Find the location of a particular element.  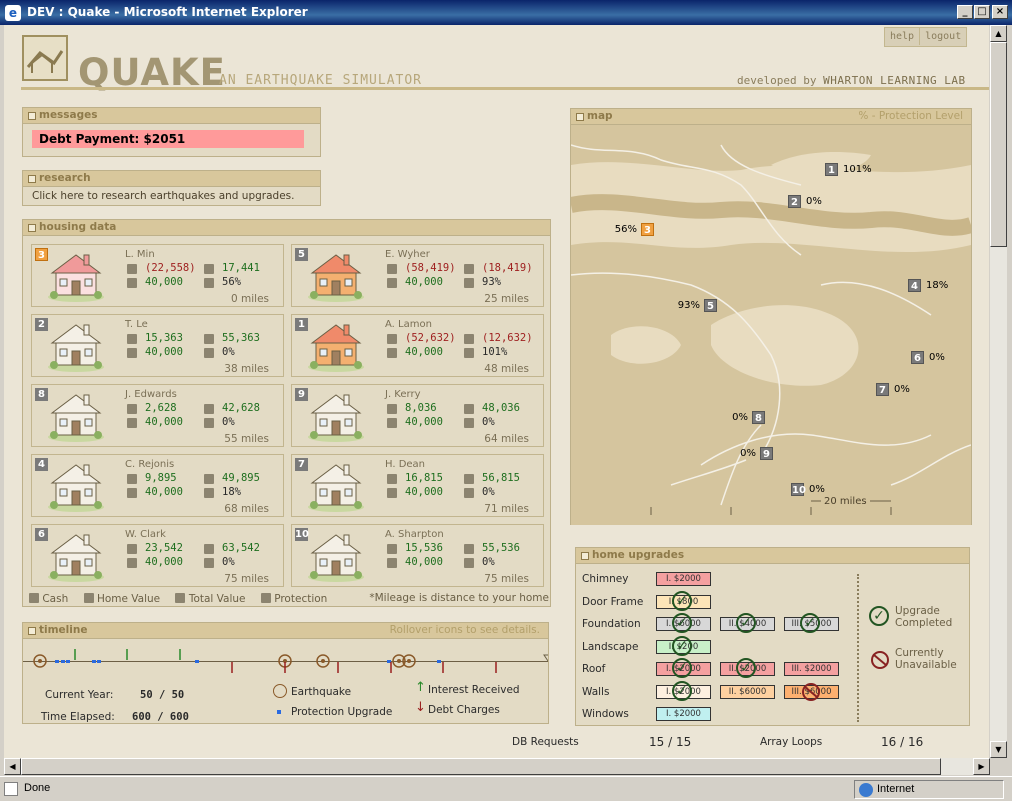

map-marker: 7 is located at coordinates (882, 389).